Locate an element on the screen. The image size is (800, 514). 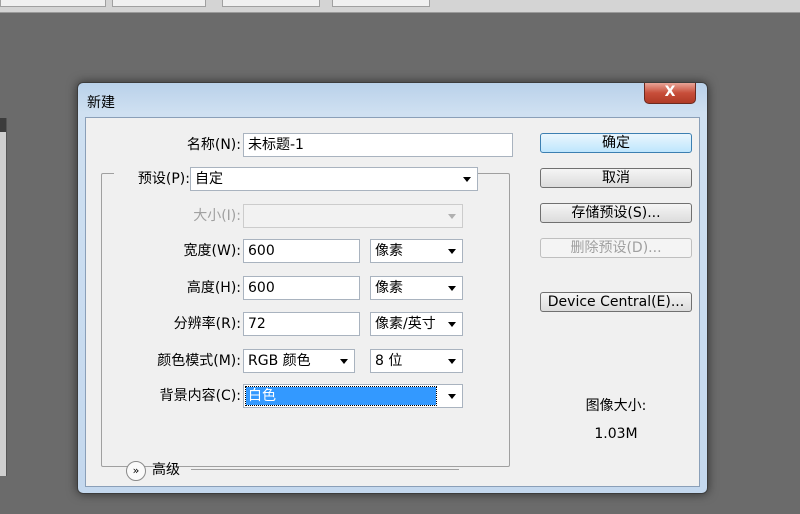
preset-value: 自定 is located at coordinates (209, 179).